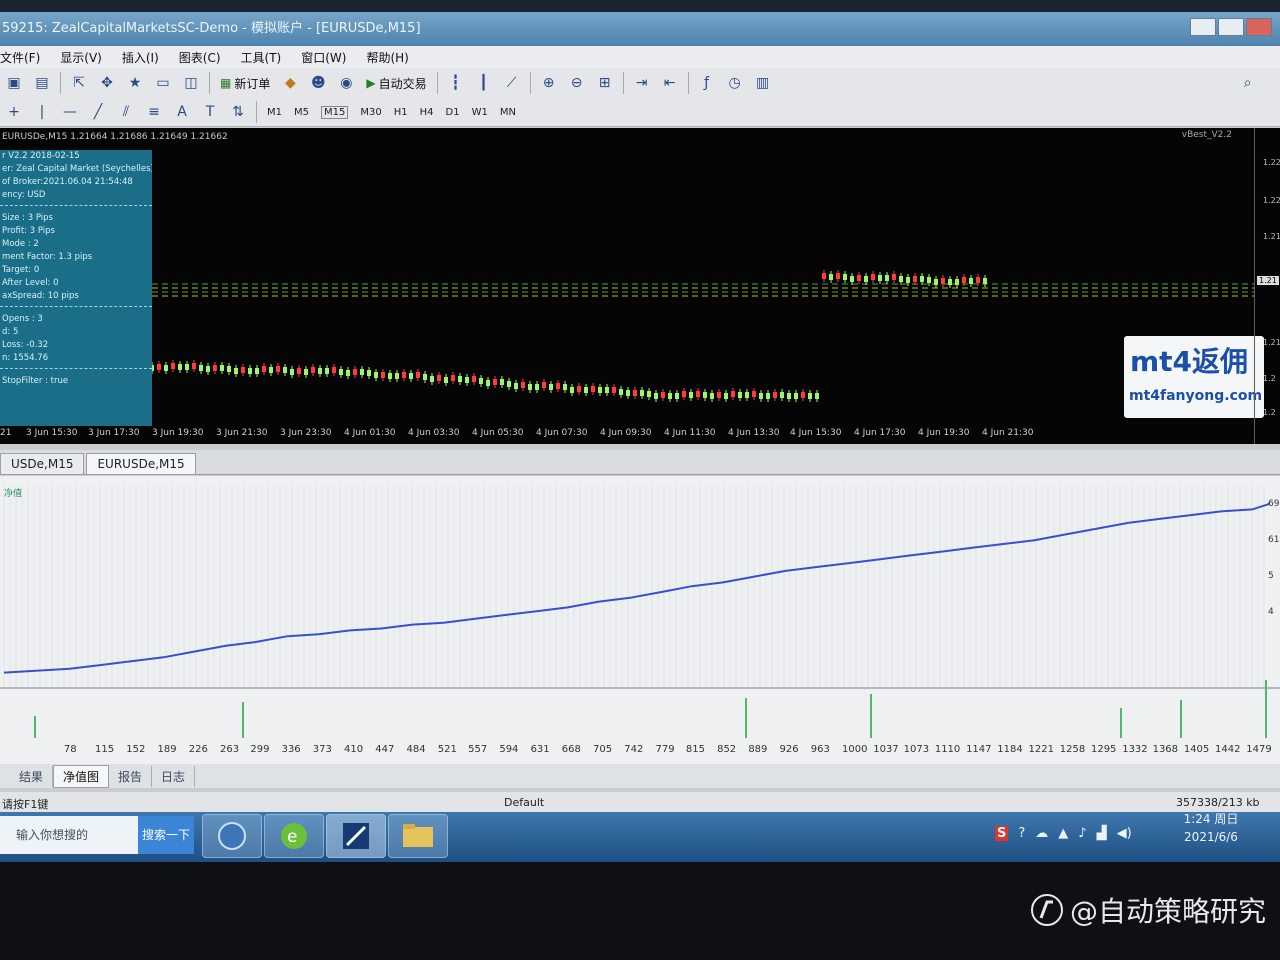  I want to click on menu-view: 显示(V), so click(81, 57).